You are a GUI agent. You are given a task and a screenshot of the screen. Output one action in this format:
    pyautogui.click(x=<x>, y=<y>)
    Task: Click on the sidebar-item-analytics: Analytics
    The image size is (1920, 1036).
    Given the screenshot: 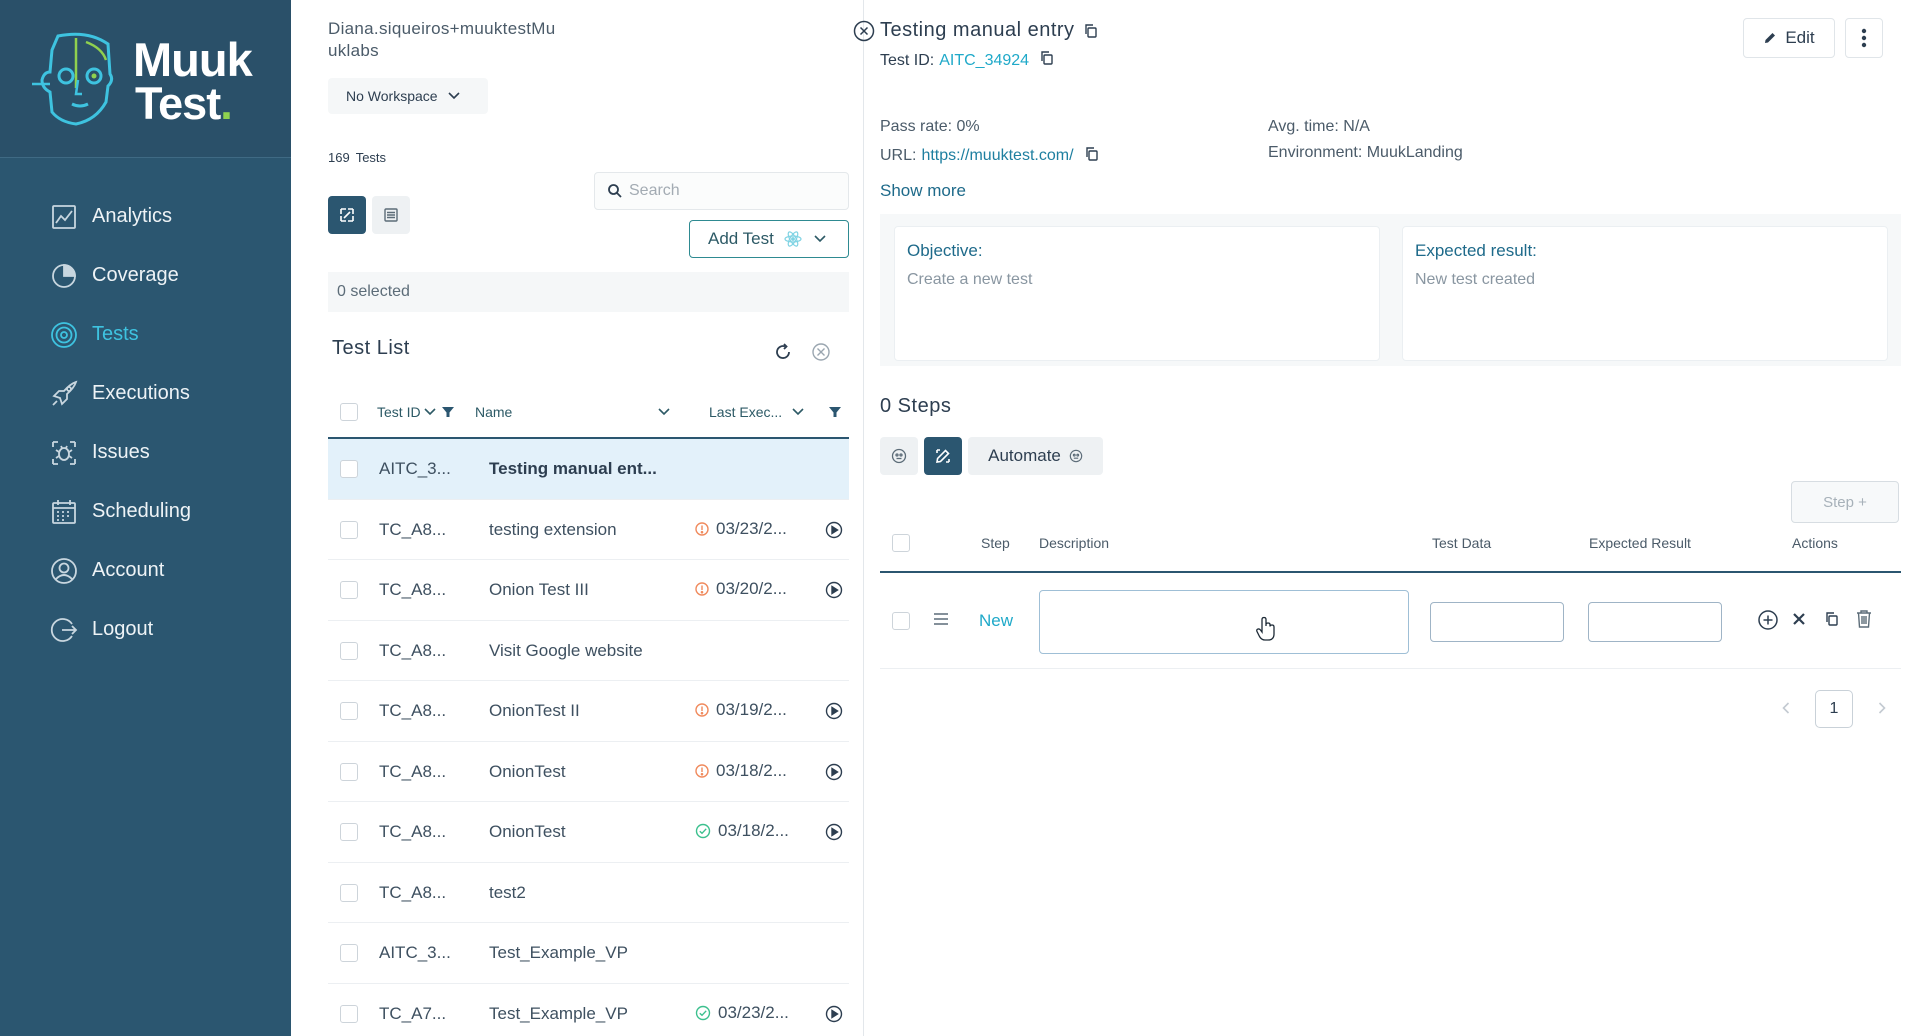 What is the action you would take?
    pyautogui.click(x=145, y=216)
    